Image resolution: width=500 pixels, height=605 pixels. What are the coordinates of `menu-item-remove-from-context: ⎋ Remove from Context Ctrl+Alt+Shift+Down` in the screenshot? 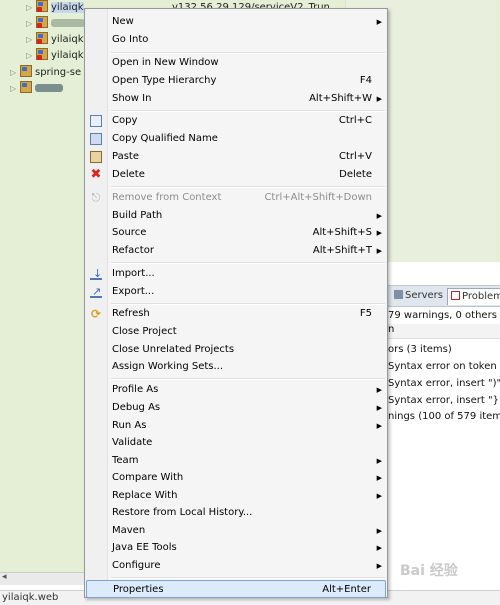 It's located at (236, 198).